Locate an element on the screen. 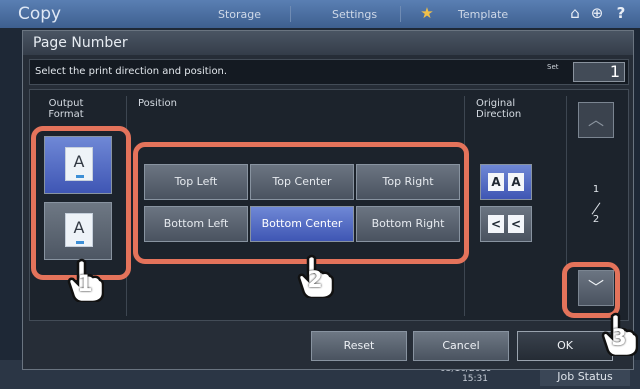  chevron-up-icon: ︿ is located at coordinates (595, 119).